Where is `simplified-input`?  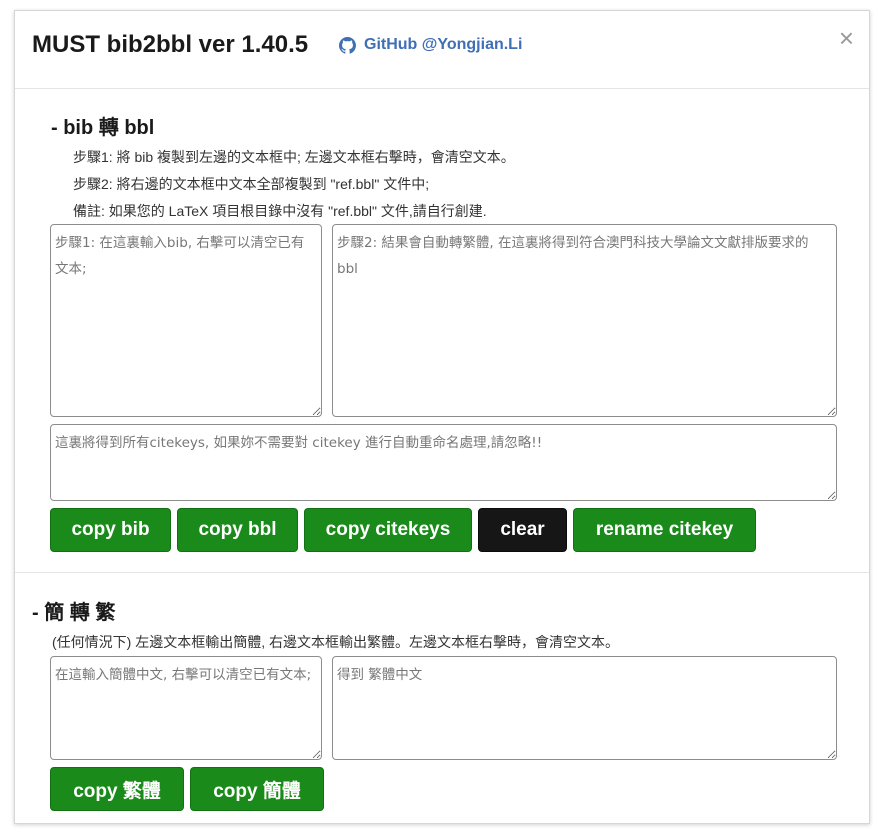
simplified-input is located at coordinates (186, 708).